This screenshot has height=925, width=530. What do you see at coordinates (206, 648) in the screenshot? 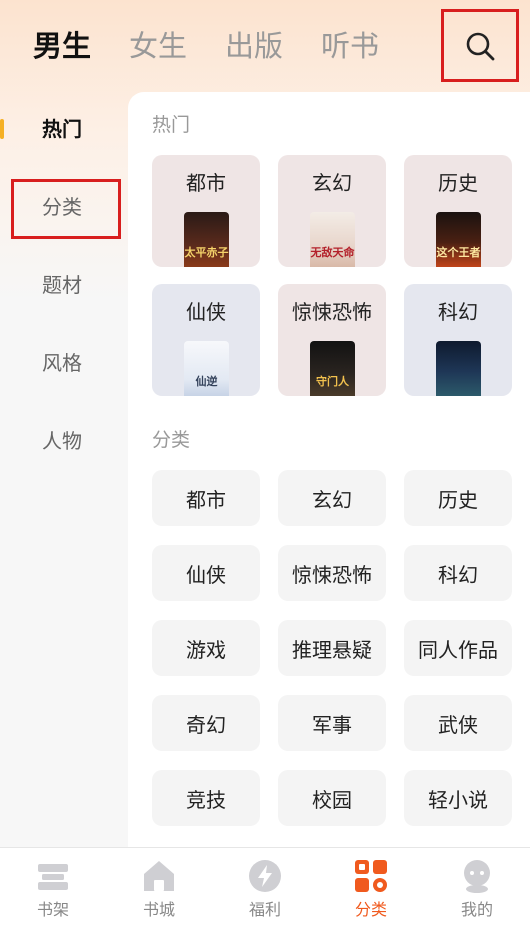
I see `category-button-youxi: 游戏` at bounding box center [206, 648].